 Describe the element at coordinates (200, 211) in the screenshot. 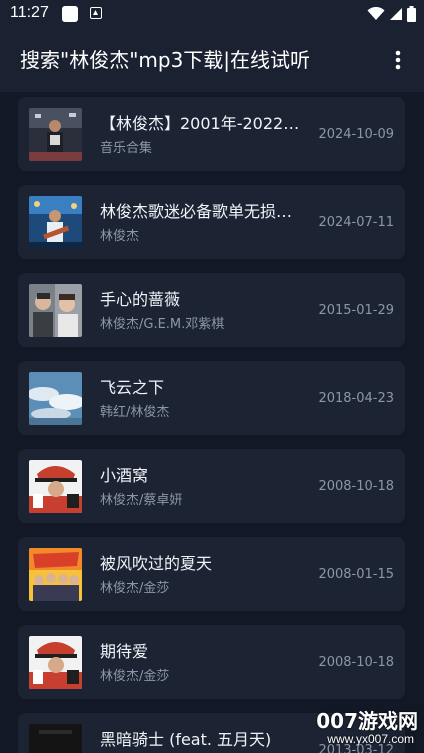

I see `song-title: 林俊杰歌迷必备歌单无损音质` at that location.